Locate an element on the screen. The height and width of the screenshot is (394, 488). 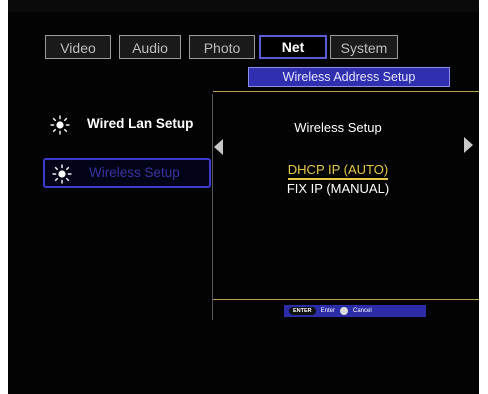
sidebar-item-wireless: Wireless Setup is located at coordinates (127, 173).